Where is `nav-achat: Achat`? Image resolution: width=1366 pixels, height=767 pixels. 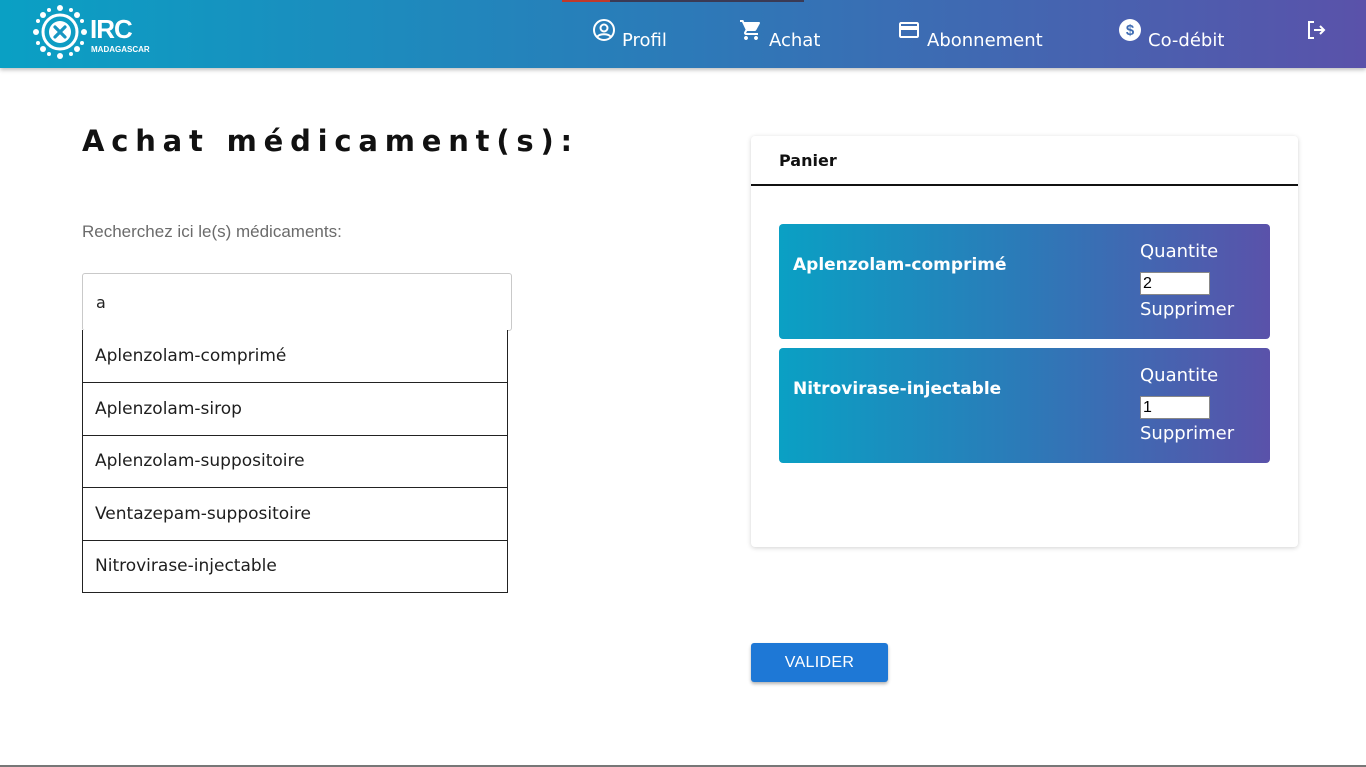 nav-achat: Achat is located at coordinates (779, 35).